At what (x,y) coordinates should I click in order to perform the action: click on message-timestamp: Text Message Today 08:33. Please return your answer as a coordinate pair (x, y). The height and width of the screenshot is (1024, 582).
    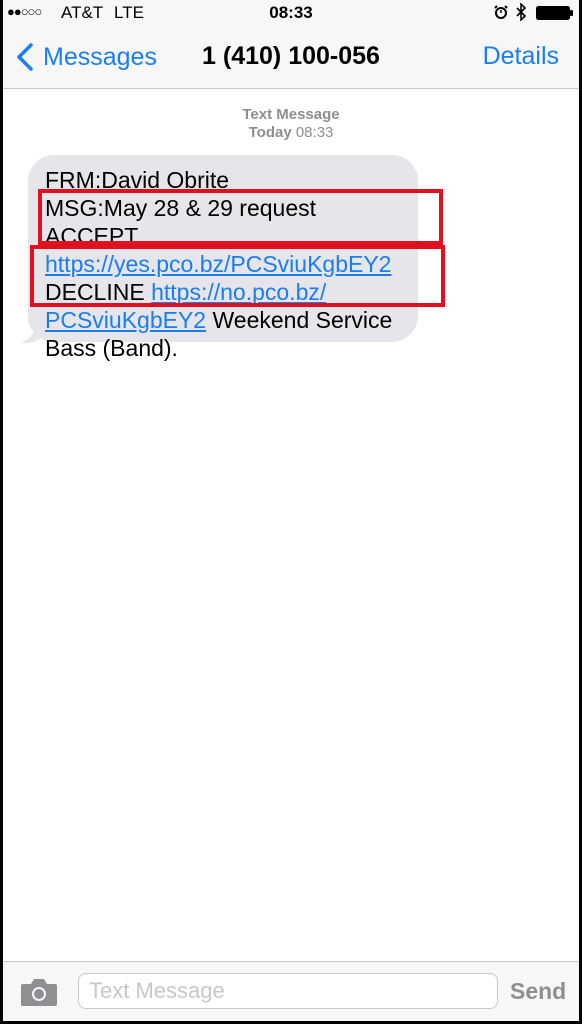
    Looking at the image, I should click on (291, 124).